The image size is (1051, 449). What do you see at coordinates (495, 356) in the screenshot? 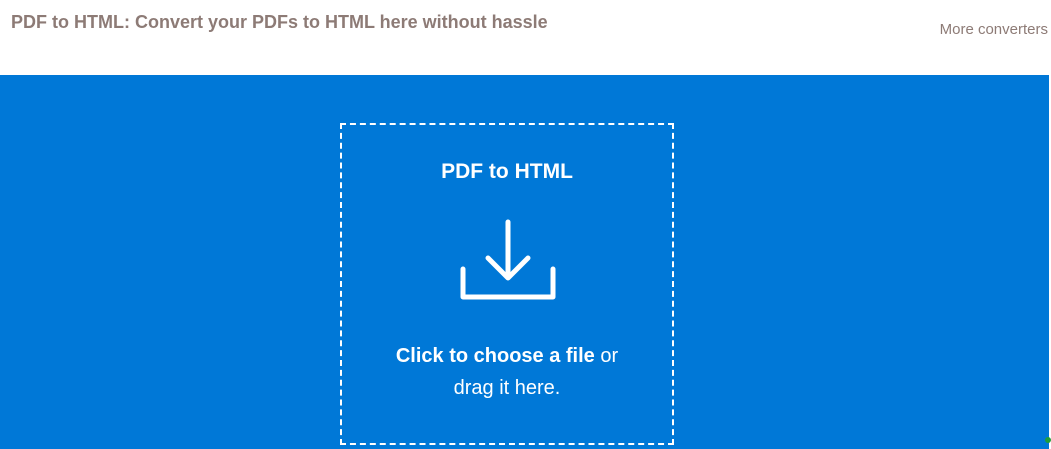
I see `choose-file-label: Click to choose a file` at bounding box center [495, 356].